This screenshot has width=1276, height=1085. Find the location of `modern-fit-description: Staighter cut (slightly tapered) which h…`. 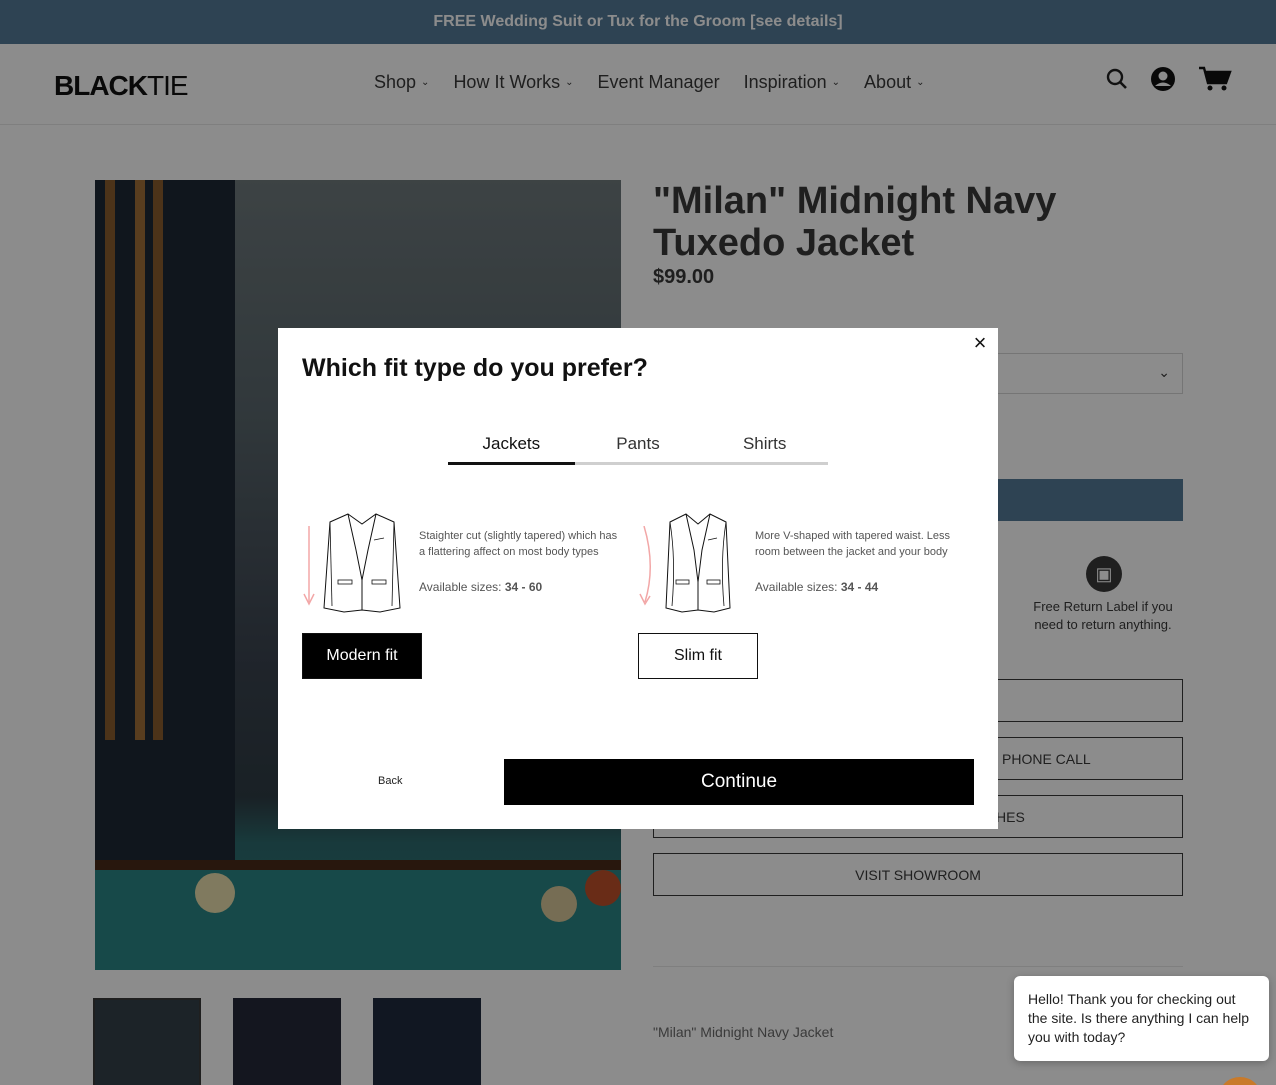

modern-fit-description: Staighter cut (slightly tapered) which h… is located at coordinates (518, 544).